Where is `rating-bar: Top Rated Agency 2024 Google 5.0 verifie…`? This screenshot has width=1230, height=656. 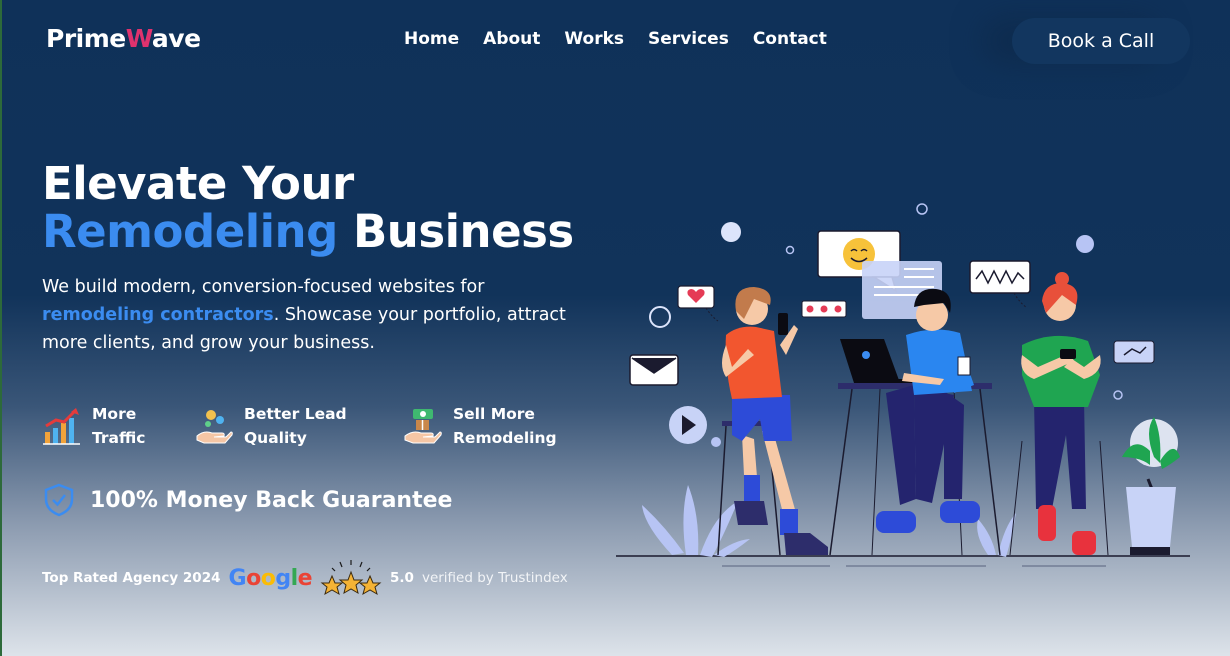
rating-bar: Top Rated Agency 2024 Google 5.0 verifie… is located at coordinates (305, 578).